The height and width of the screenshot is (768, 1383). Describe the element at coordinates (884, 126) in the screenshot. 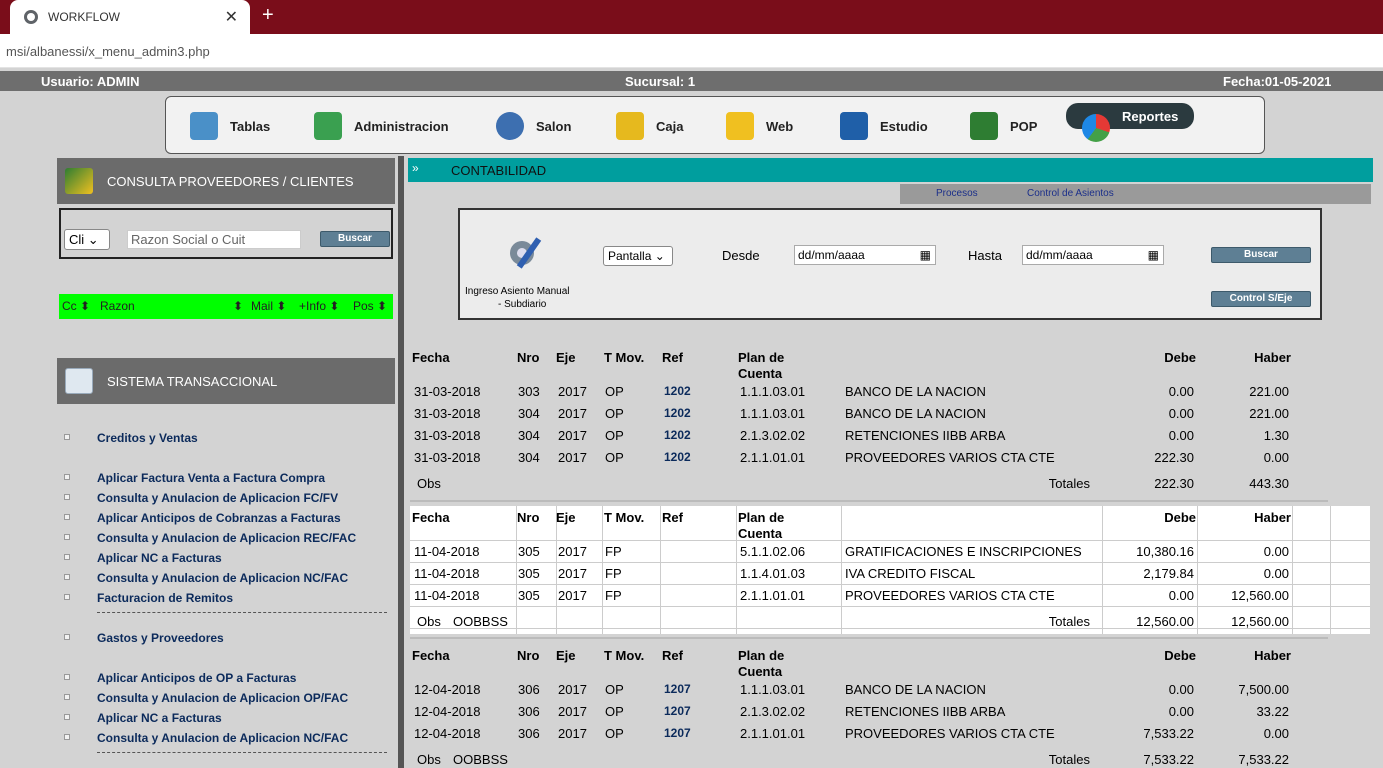

I see `nav-estudio: Estudio` at that location.